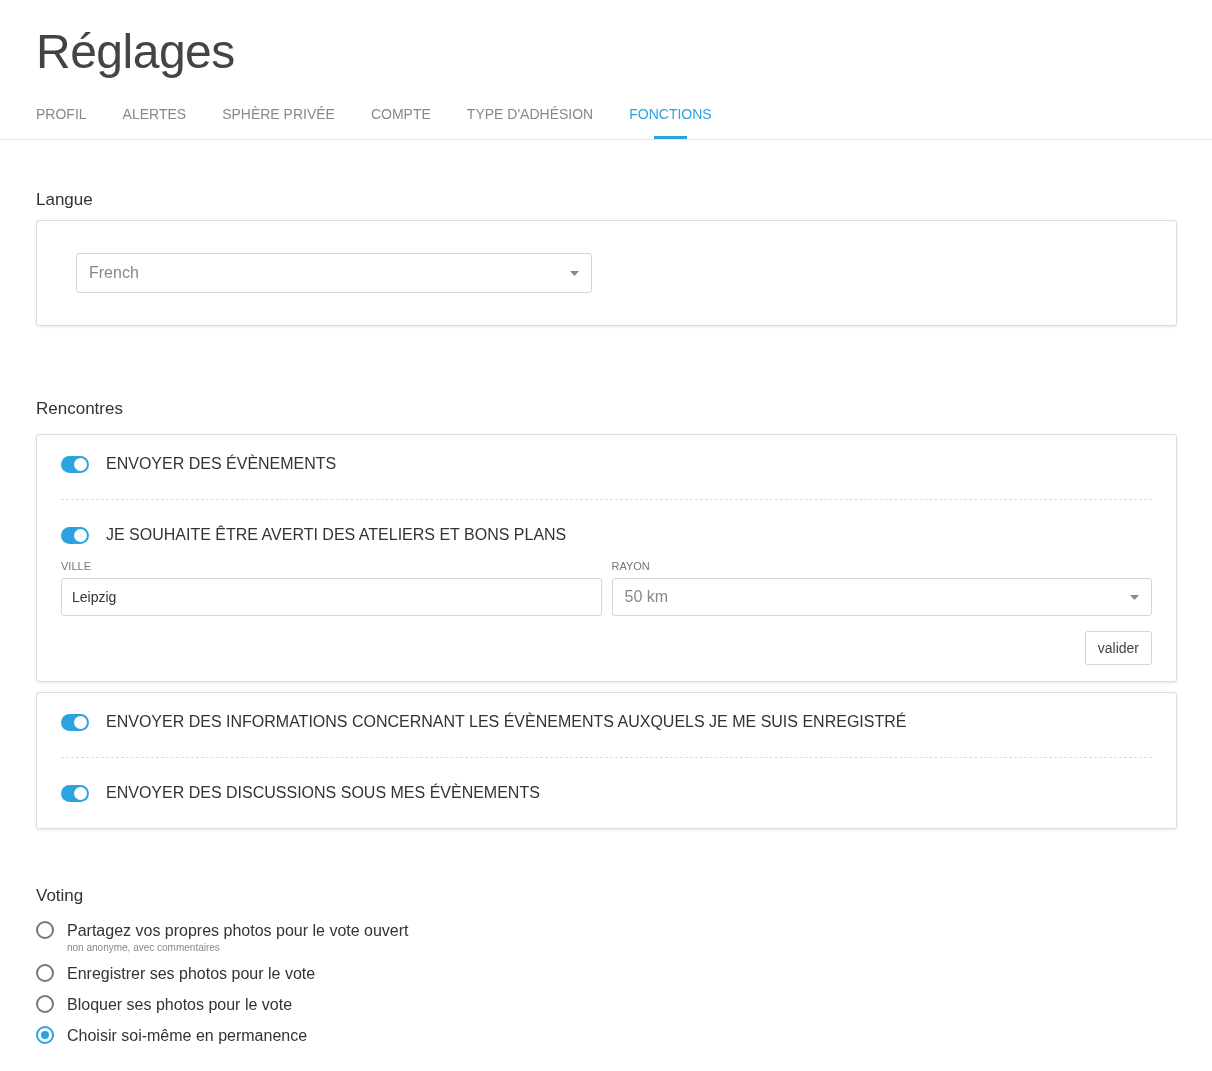  Describe the element at coordinates (60, 896) in the screenshot. I see `section-heading: Voting` at that location.